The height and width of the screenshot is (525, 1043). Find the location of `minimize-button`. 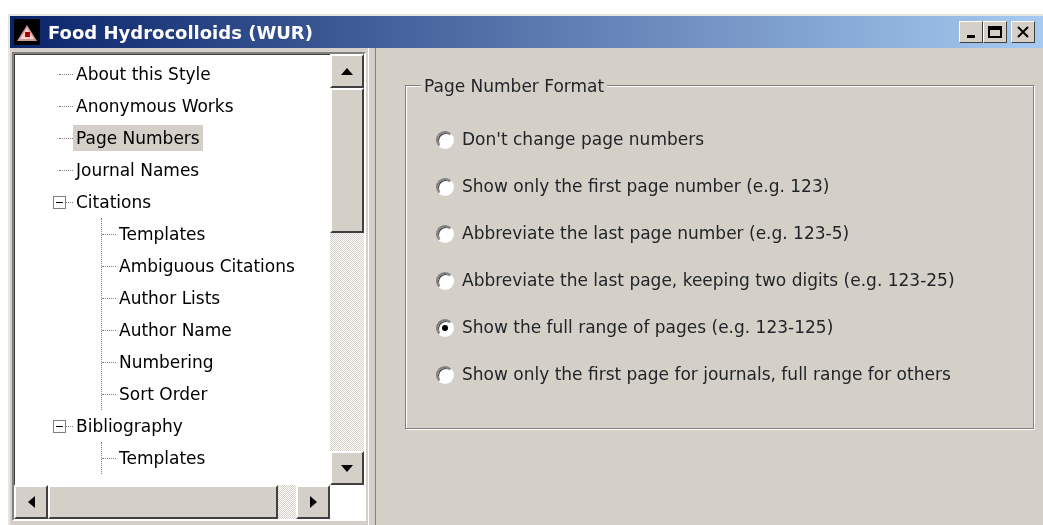

minimize-button is located at coordinates (971, 32).